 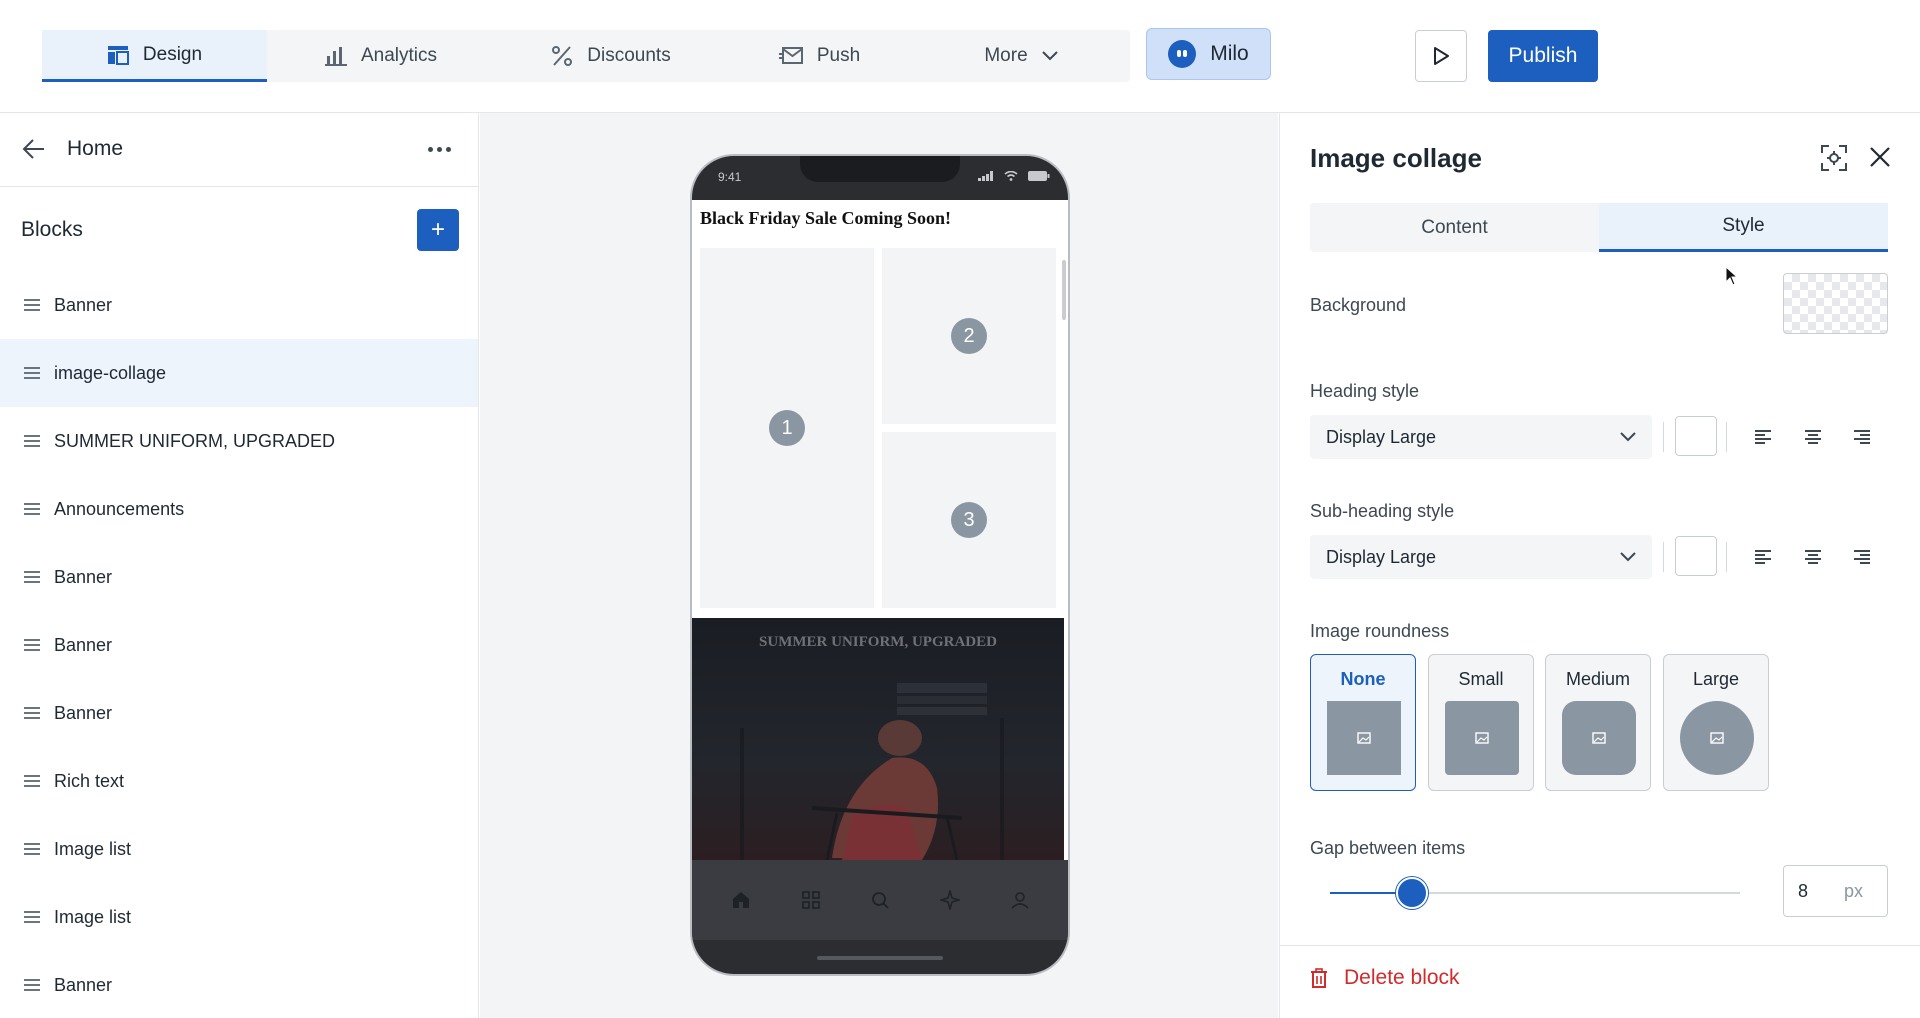 What do you see at coordinates (611, 56) in the screenshot?
I see `tab-discounts: Discounts` at bounding box center [611, 56].